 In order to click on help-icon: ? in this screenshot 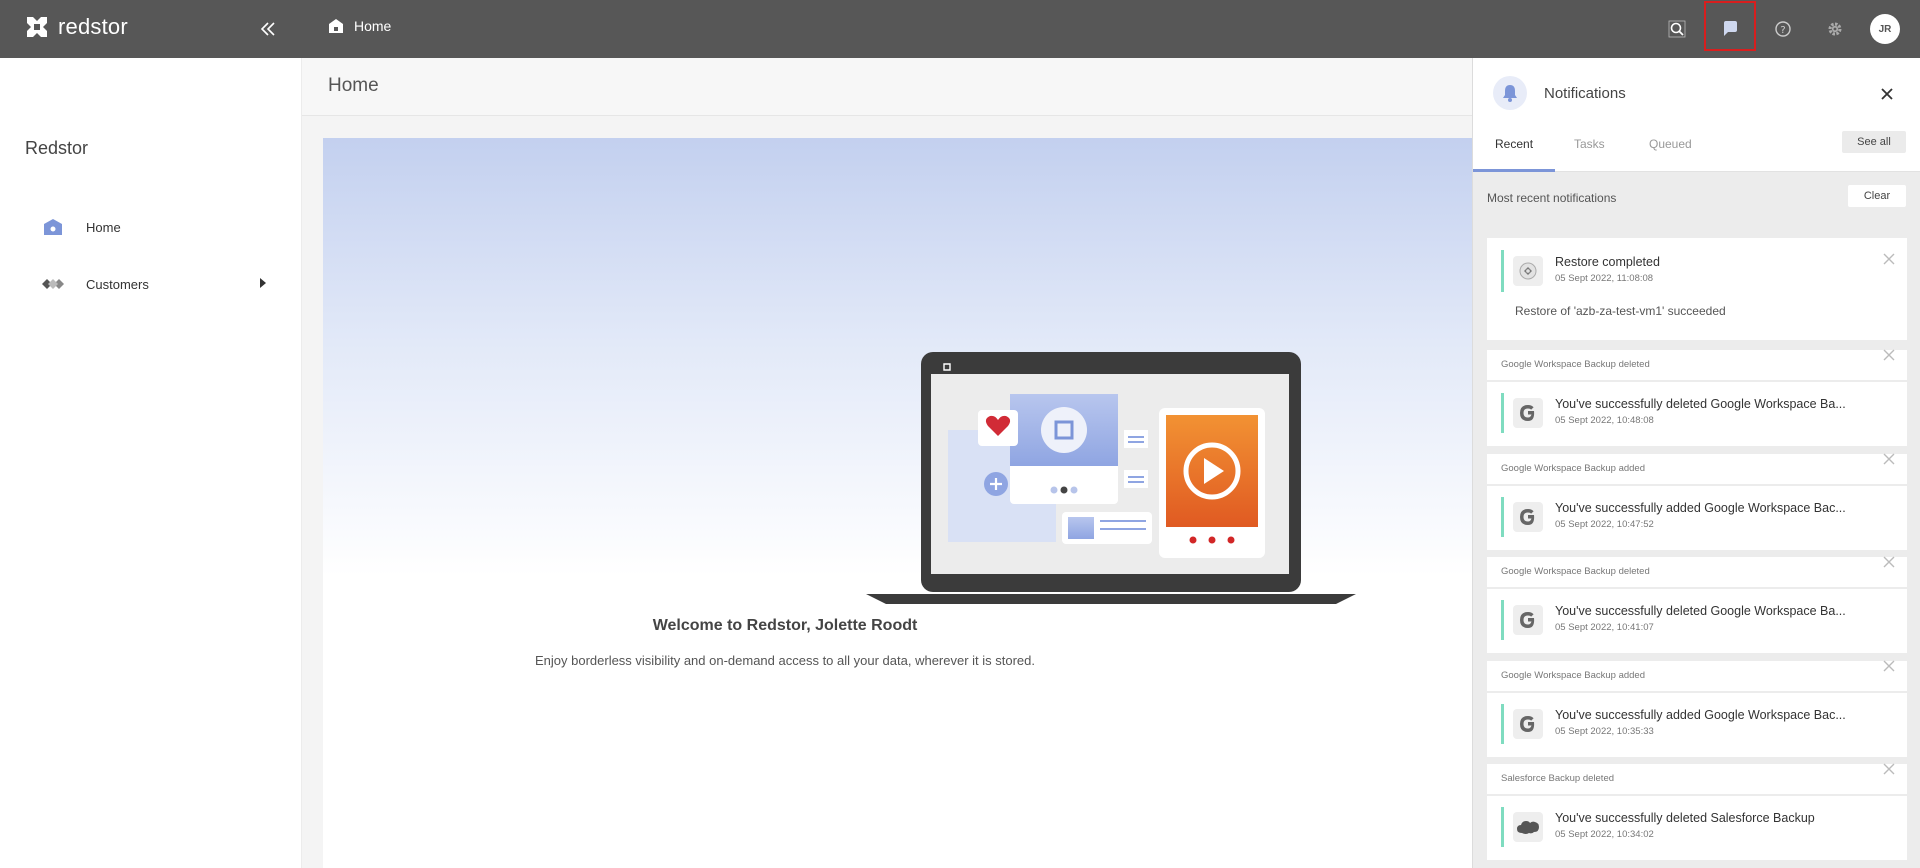, I will do `click(1783, 29)`.